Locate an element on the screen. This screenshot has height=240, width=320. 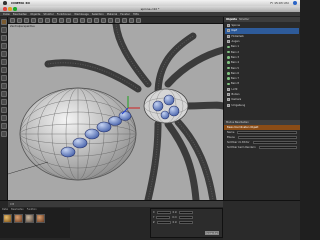
coordinate-manager: X 0 m Y 0 m Z 0 m Anwenden is located at coordinates (186, 223).